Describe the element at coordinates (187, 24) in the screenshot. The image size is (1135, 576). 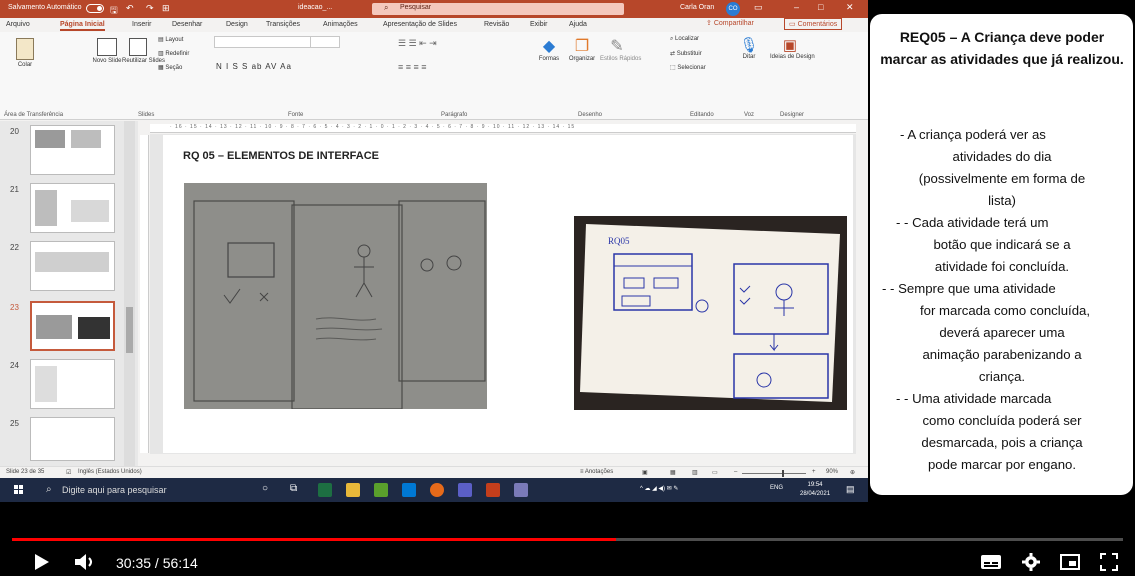
I see `tab-desenhar: Desenhar` at that location.